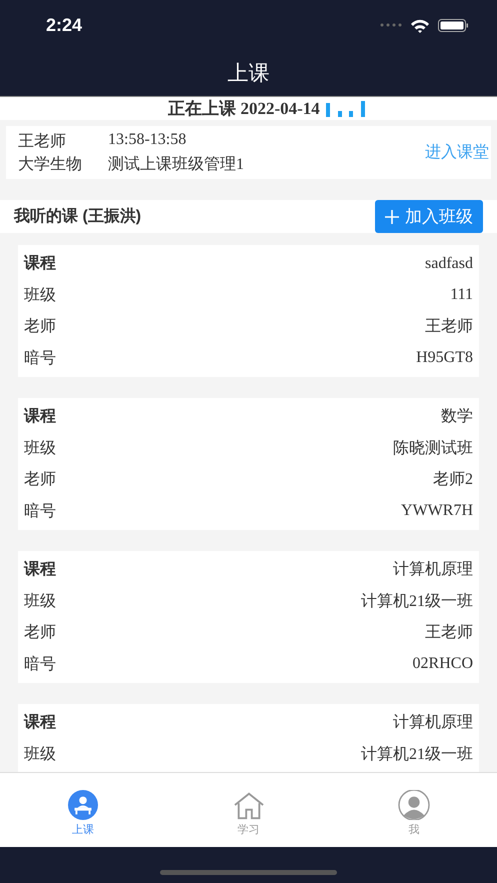  What do you see at coordinates (444, 358) in the screenshot?
I see `field-value: H95GT8` at bounding box center [444, 358].